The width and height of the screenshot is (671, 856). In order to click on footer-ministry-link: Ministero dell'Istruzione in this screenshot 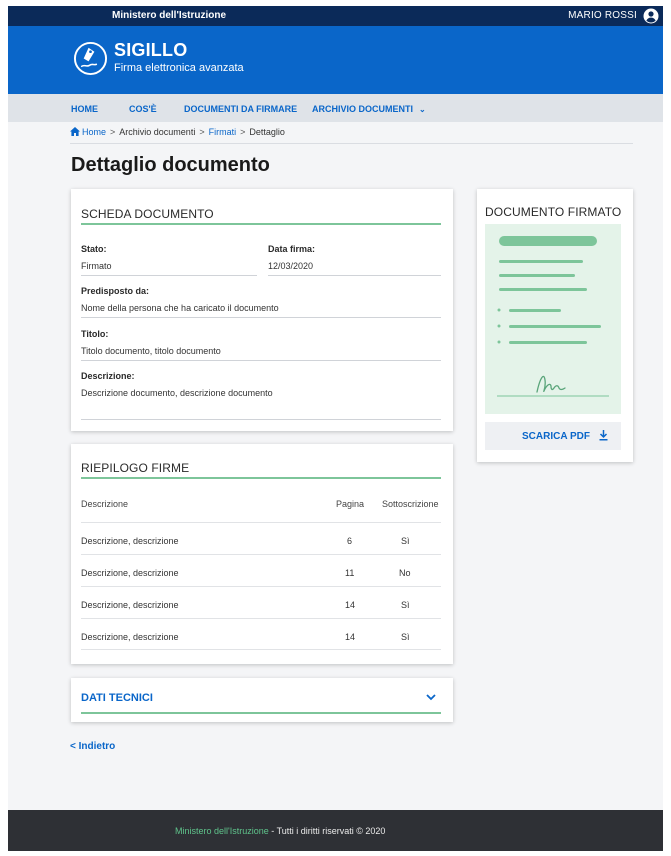, I will do `click(222, 831)`.